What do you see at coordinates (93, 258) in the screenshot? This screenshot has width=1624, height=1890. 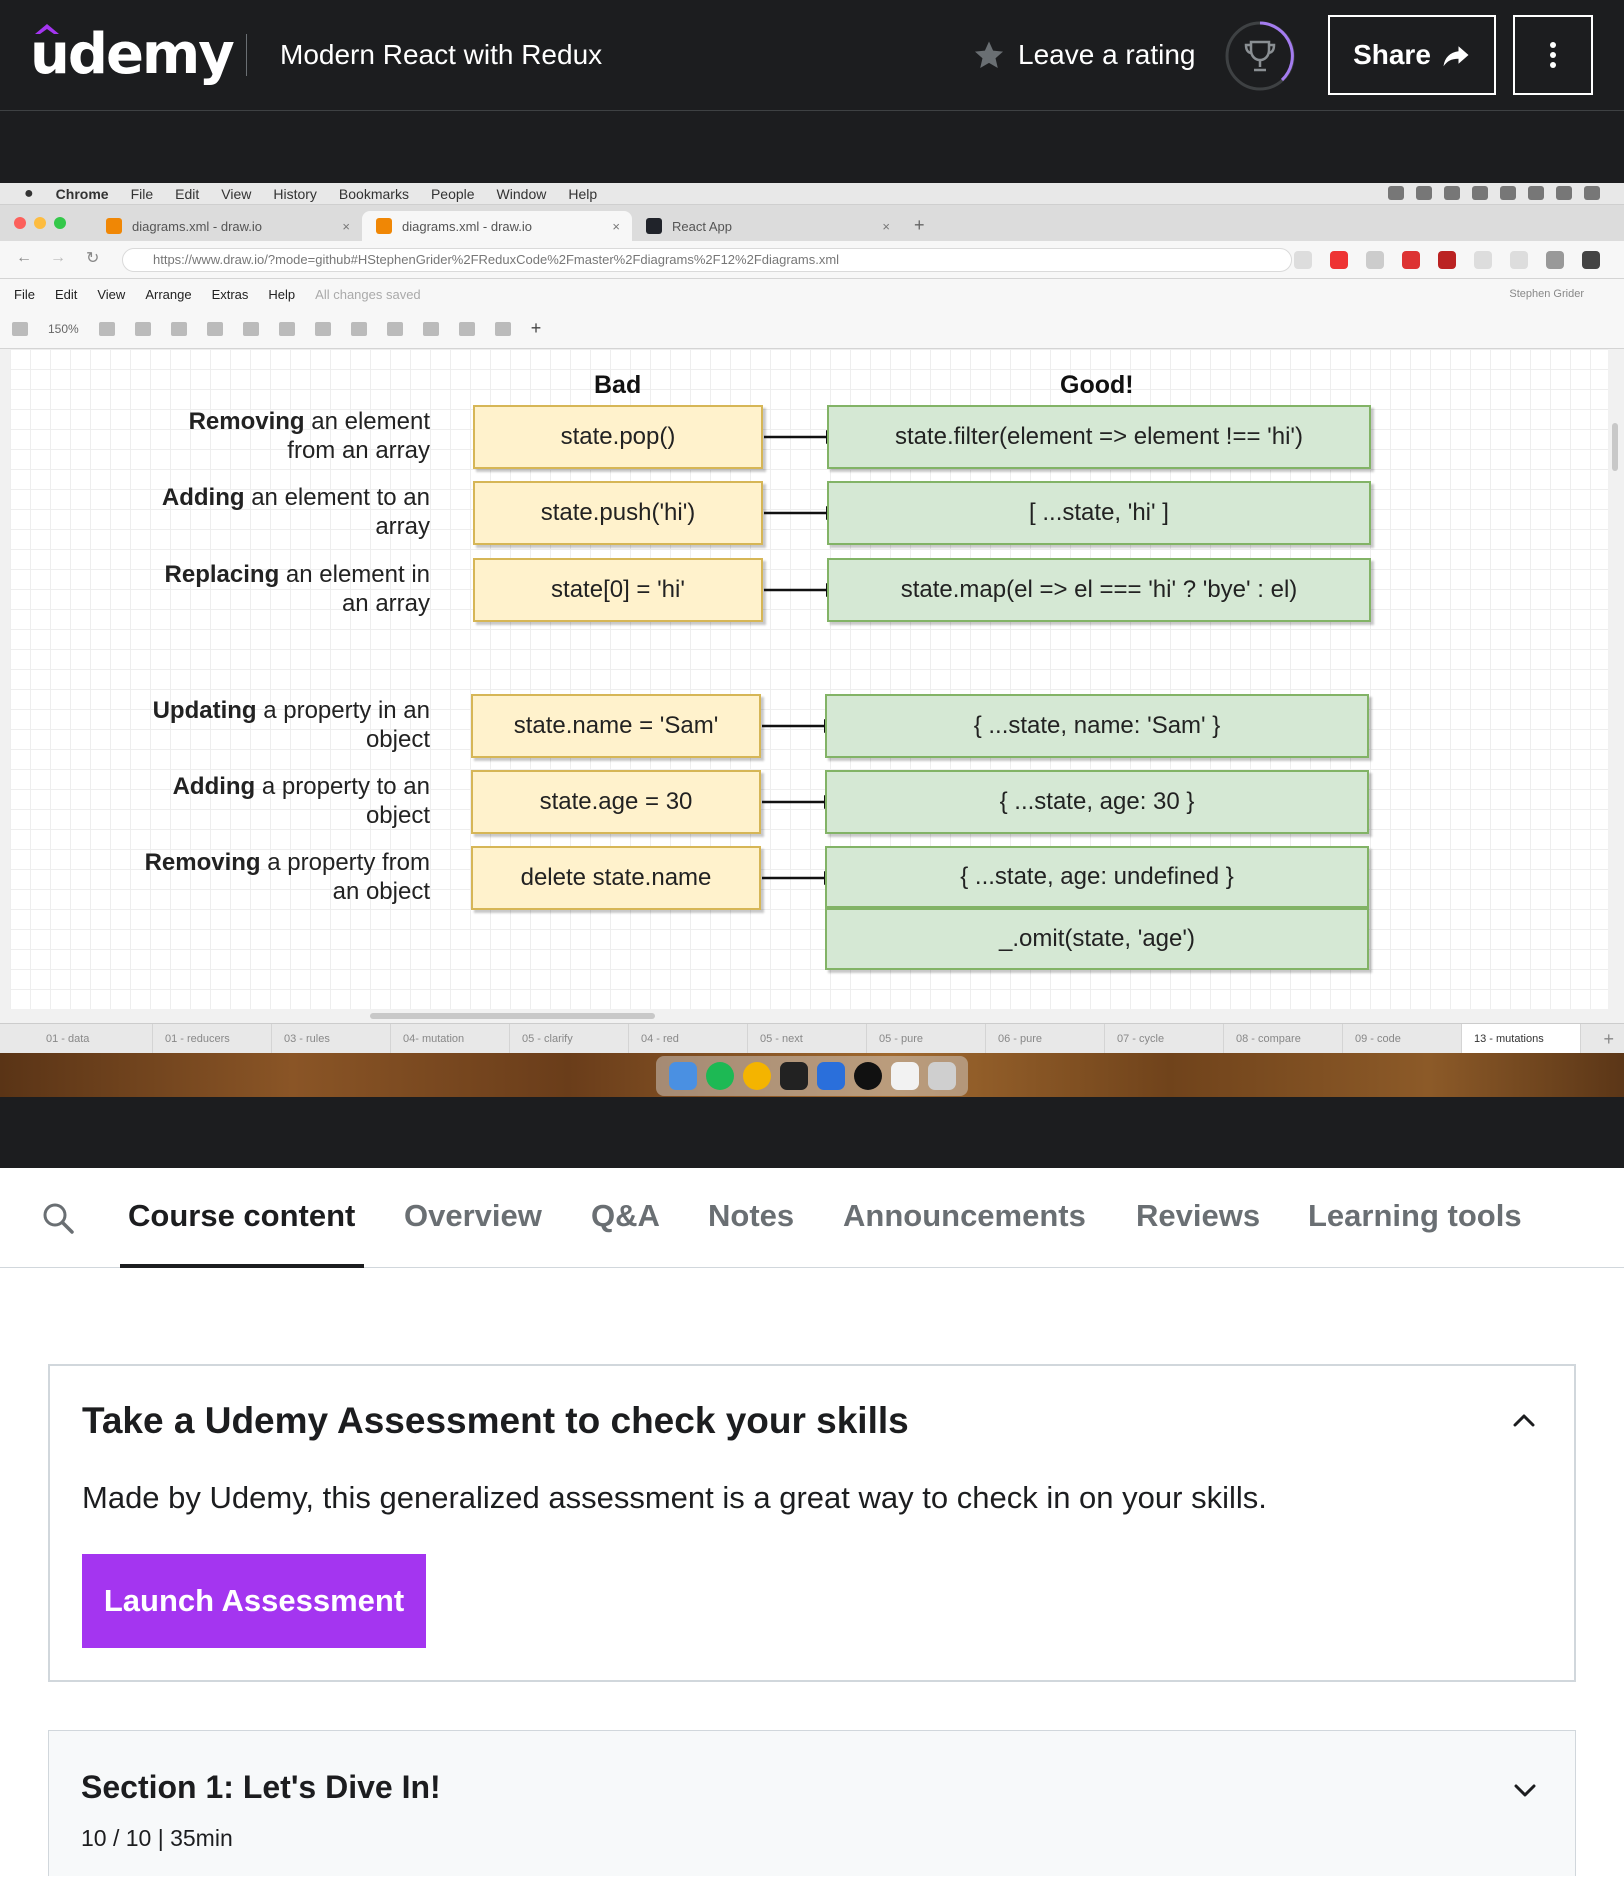 I see `reload-icon: ↻` at bounding box center [93, 258].